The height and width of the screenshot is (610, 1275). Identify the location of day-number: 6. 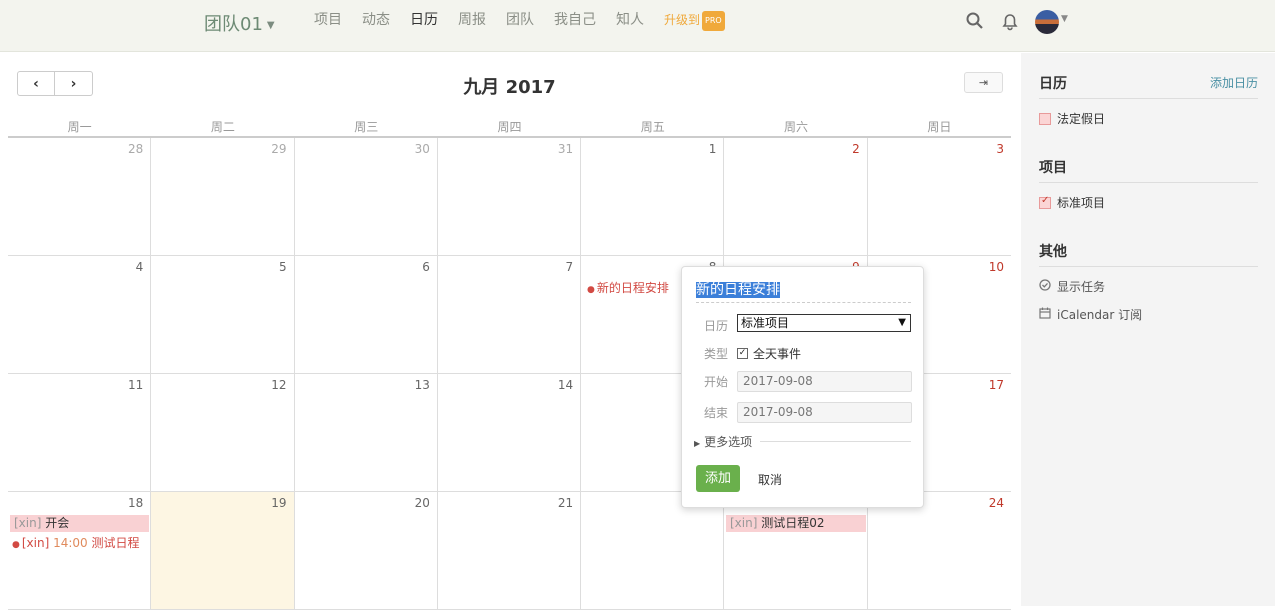
(426, 267).